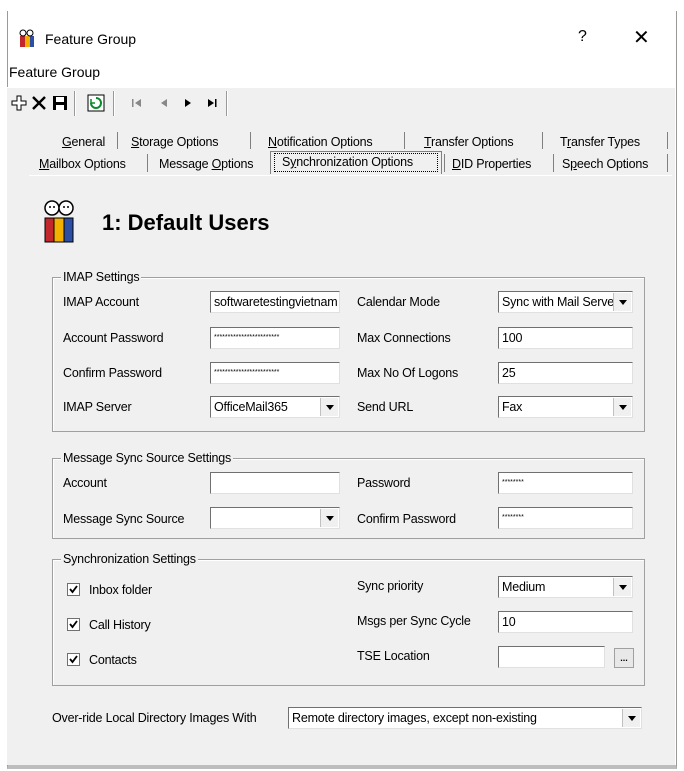  Describe the element at coordinates (73, 624) in the screenshot. I see `call-history-checkbox` at that location.